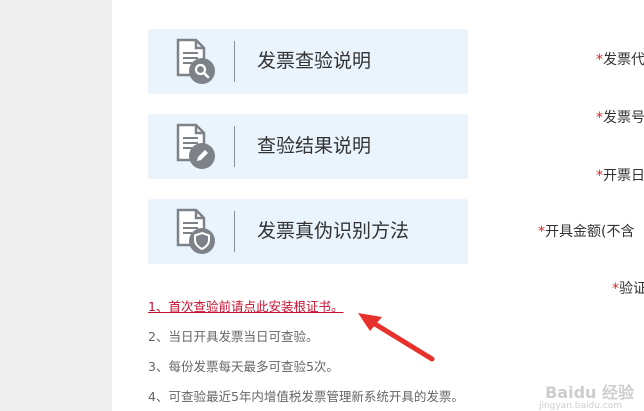 This screenshot has width=644, height=411. What do you see at coordinates (589, 392) in the screenshot?
I see `baidu-watermark: Baidu 经验` at bounding box center [589, 392].